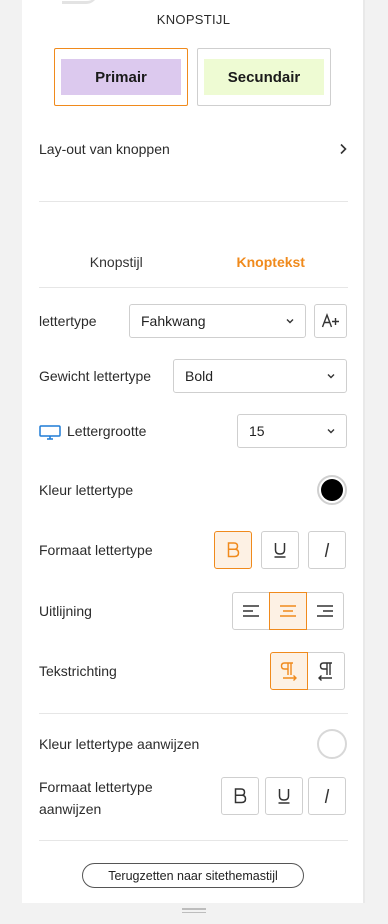  Describe the element at coordinates (96, 550) in the screenshot. I see `format-label: Formaat lettertype` at that location.